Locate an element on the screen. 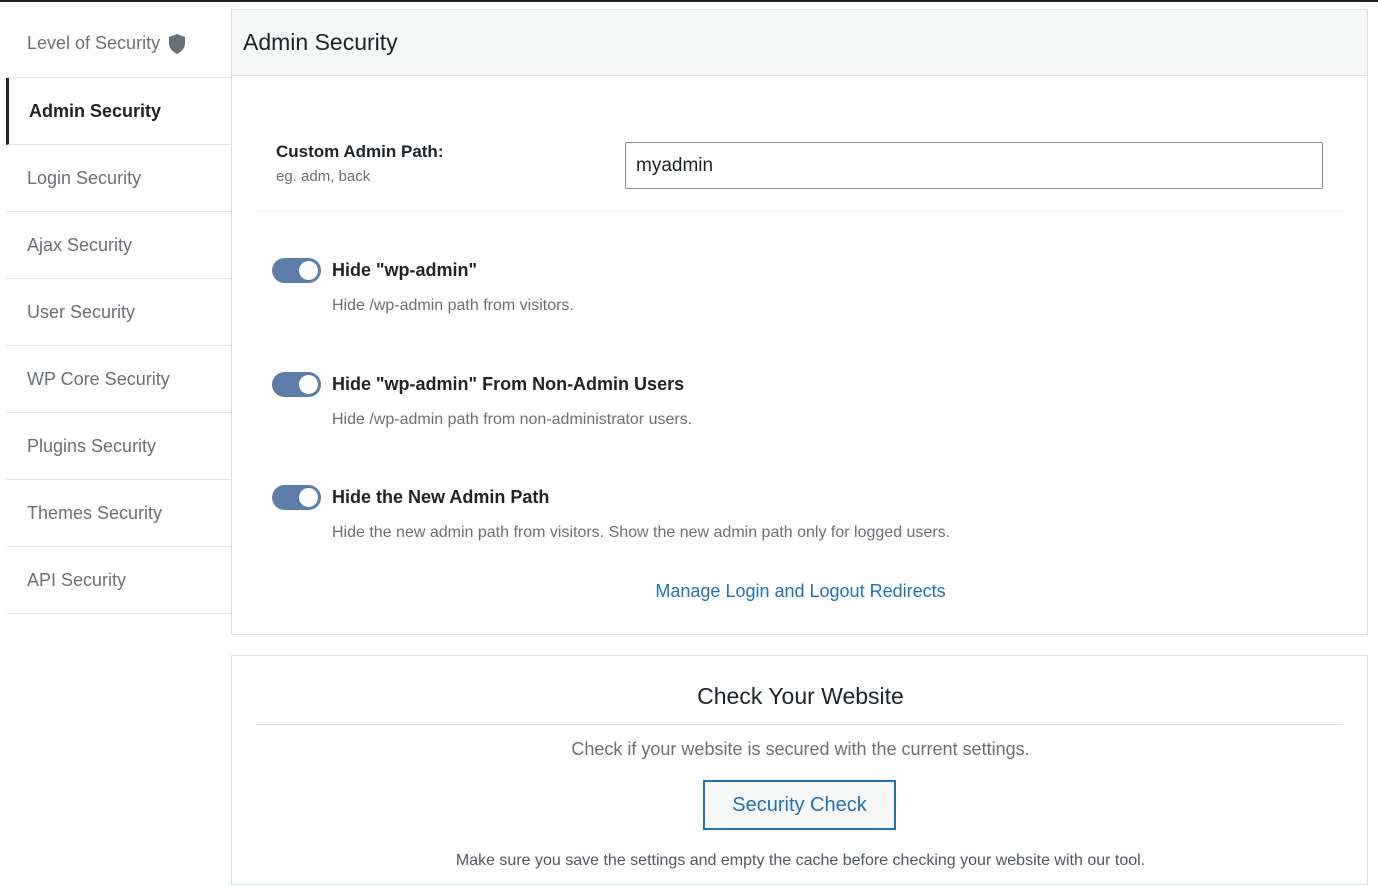 The width and height of the screenshot is (1378, 885). sidebar-item-label: API Security is located at coordinates (77, 579).